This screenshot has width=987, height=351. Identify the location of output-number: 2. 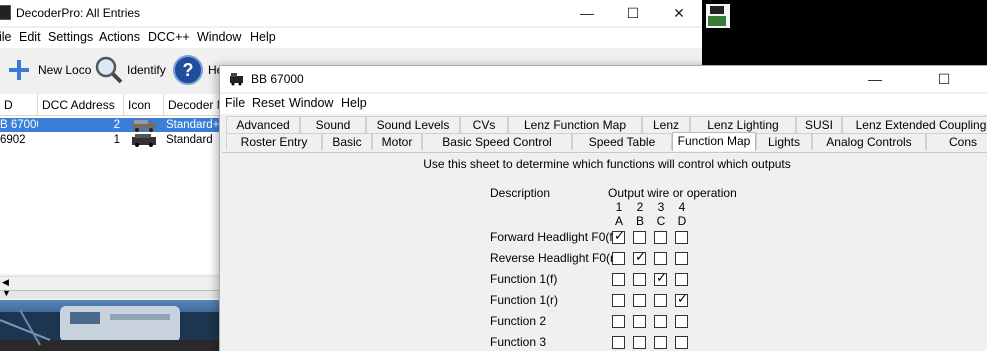
(640, 207).